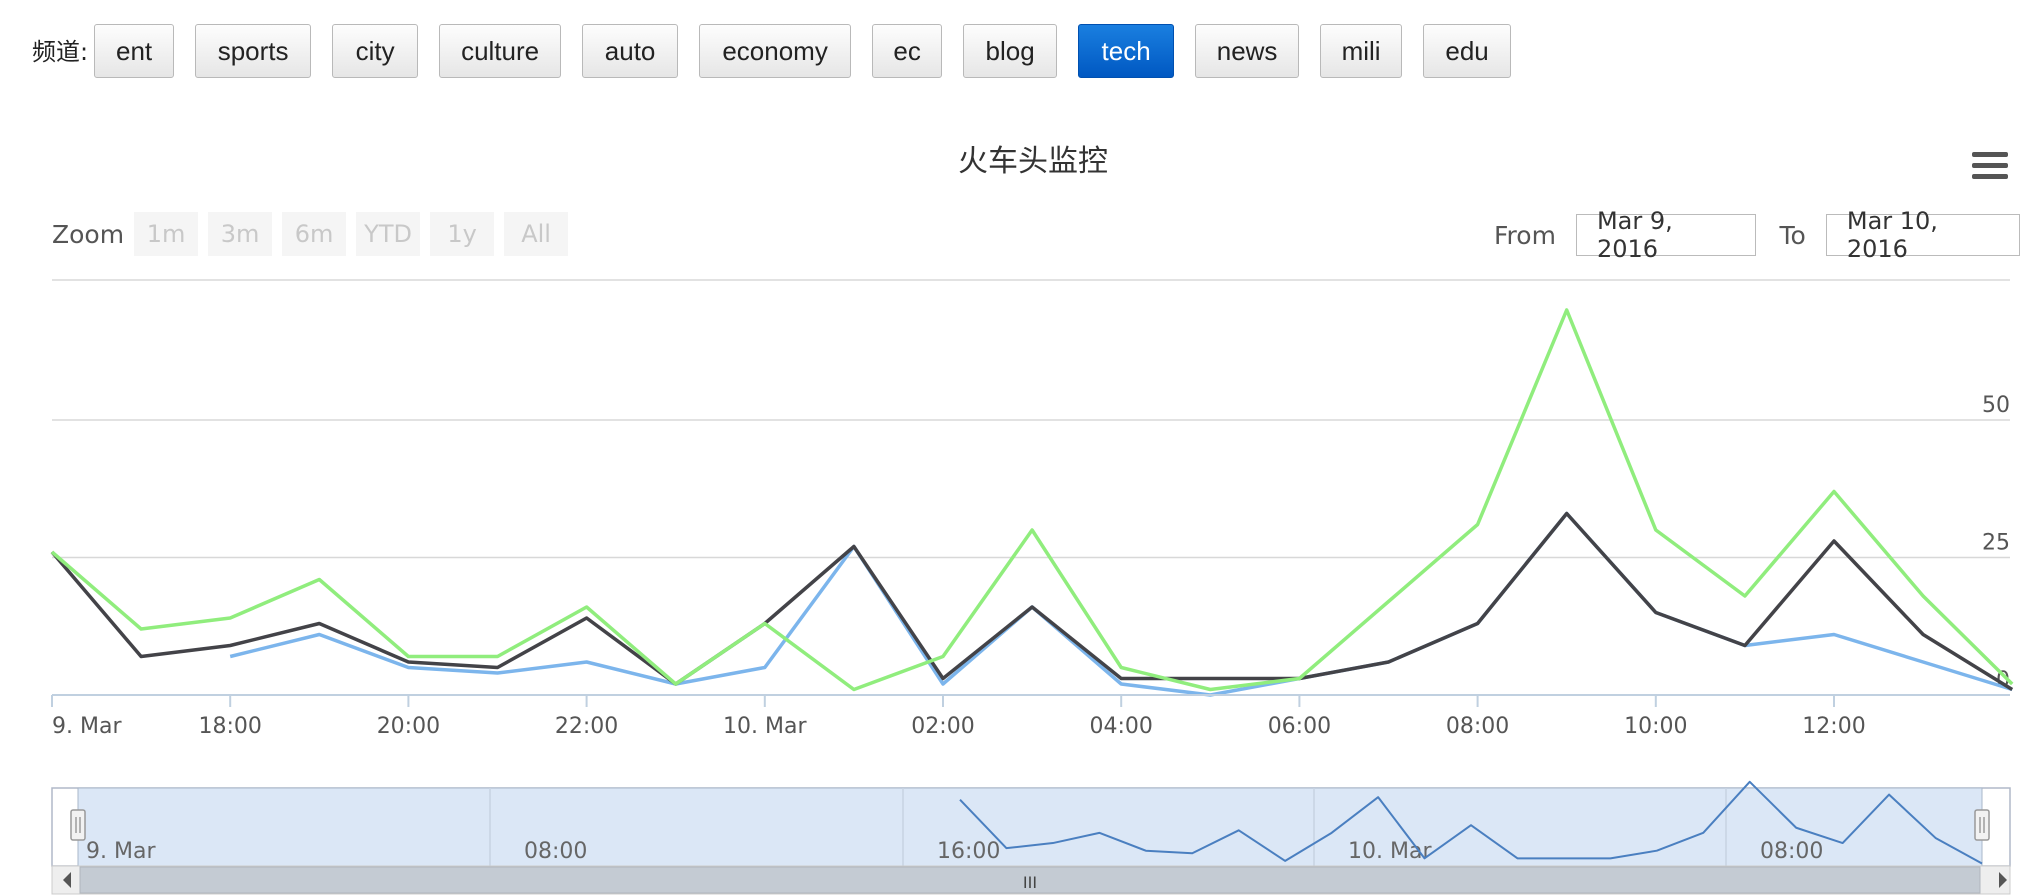 Image resolution: width=2020 pixels, height=896 pixels. Describe the element at coordinates (1120, 726) in the screenshot. I see `x-tick-label: 04:00` at that location.